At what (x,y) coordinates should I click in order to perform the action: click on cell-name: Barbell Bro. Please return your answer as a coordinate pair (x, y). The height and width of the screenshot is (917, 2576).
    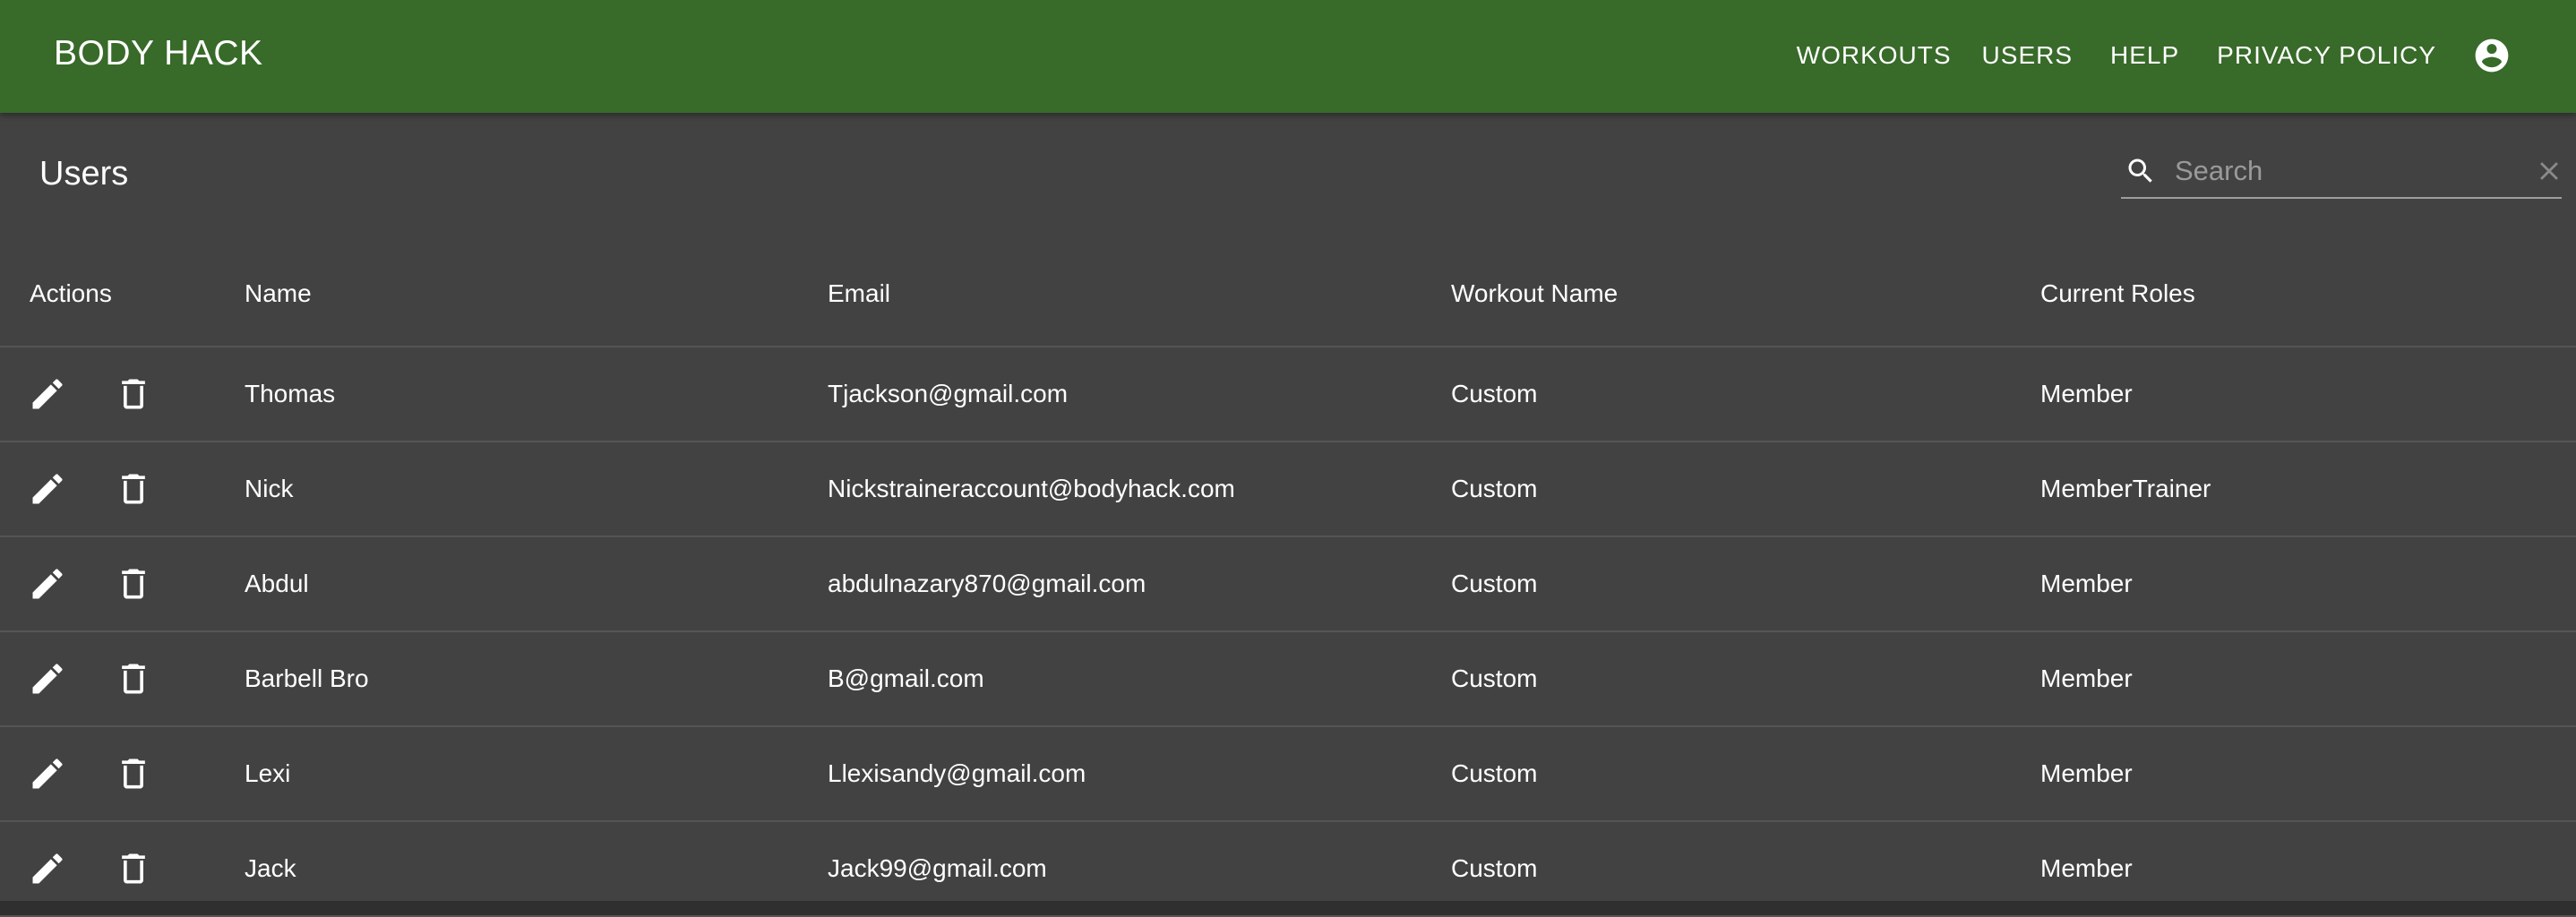
    Looking at the image, I should click on (536, 679).